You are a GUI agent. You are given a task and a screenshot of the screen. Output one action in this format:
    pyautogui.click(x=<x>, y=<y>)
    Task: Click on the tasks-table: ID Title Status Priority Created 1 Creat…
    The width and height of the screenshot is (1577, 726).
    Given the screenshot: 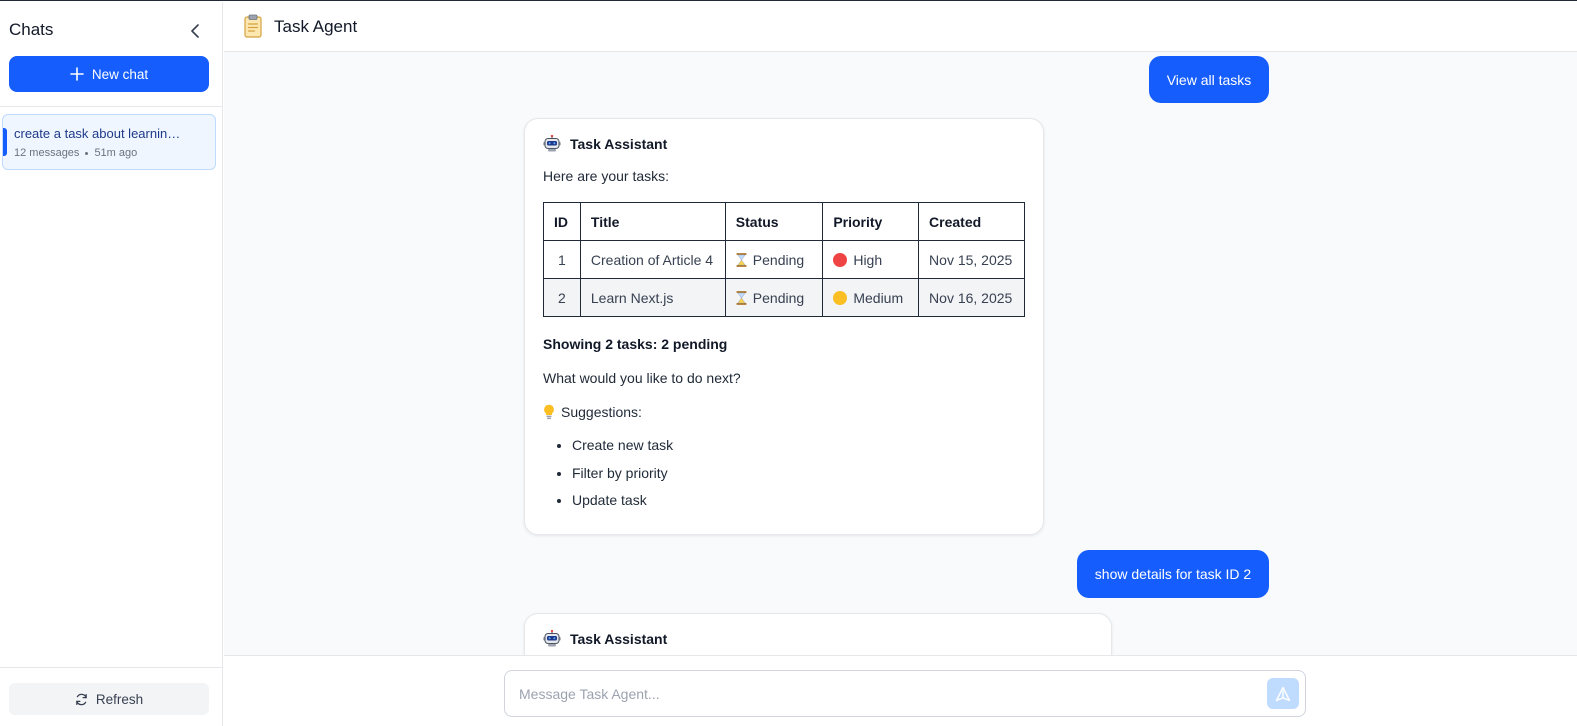 What is the action you would take?
    pyautogui.click(x=784, y=259)
    